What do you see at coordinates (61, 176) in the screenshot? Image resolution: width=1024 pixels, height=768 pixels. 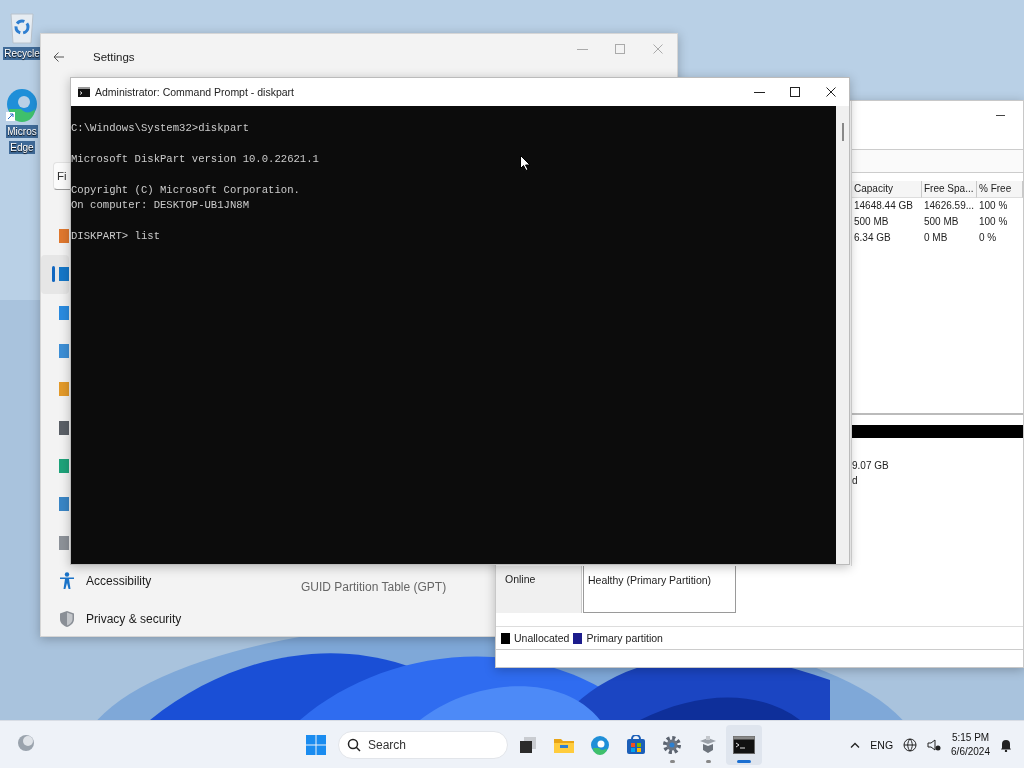 I see `search-field: Fi` at bounding box center [61, 176].